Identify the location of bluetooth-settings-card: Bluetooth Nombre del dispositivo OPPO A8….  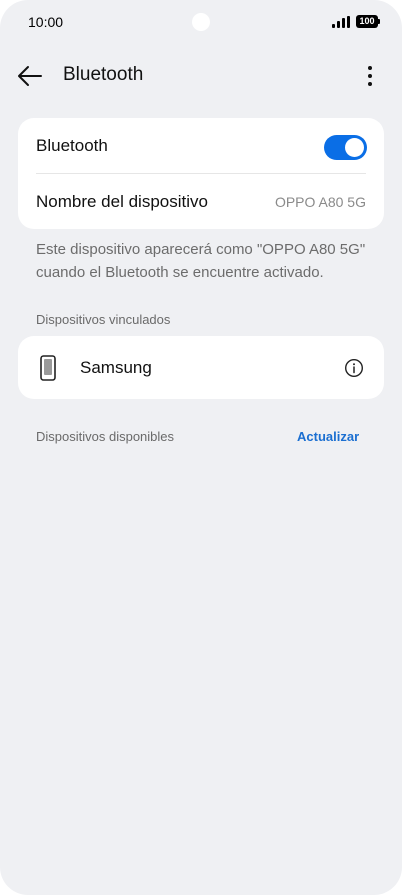
(201, 173).